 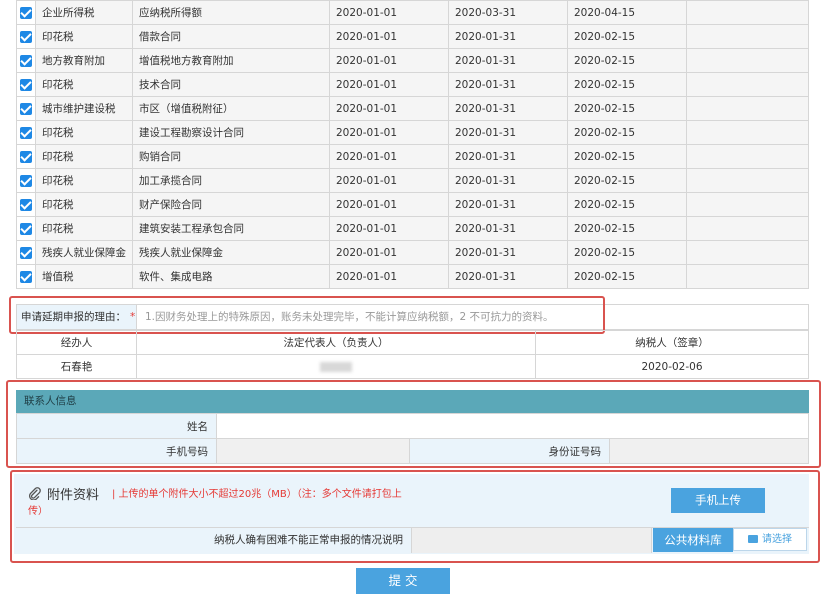 I want to click on tax-item-cell: 加工承揽合同, so click(x=231, y=180).